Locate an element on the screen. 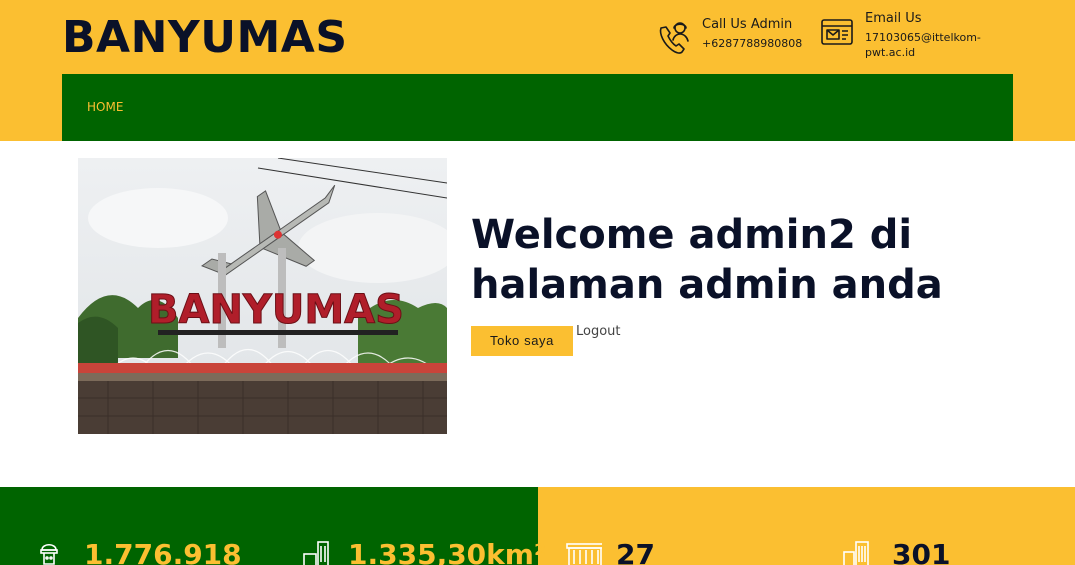 The height and width of the screenshot is (565, 1075). building-icon is located at coordinates (584, 554).